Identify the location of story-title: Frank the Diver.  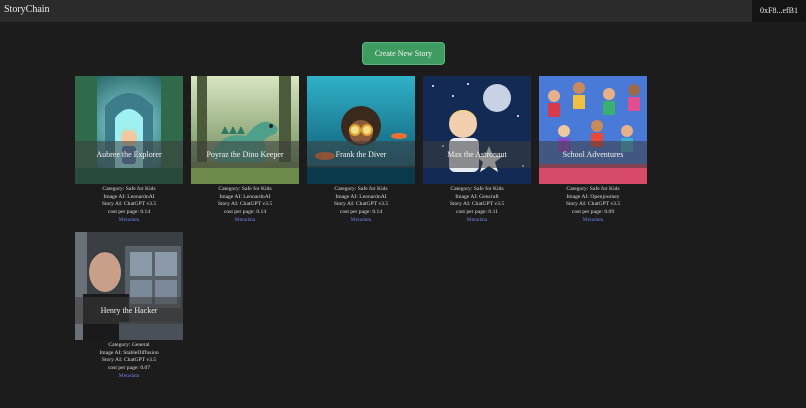
(361, 154).